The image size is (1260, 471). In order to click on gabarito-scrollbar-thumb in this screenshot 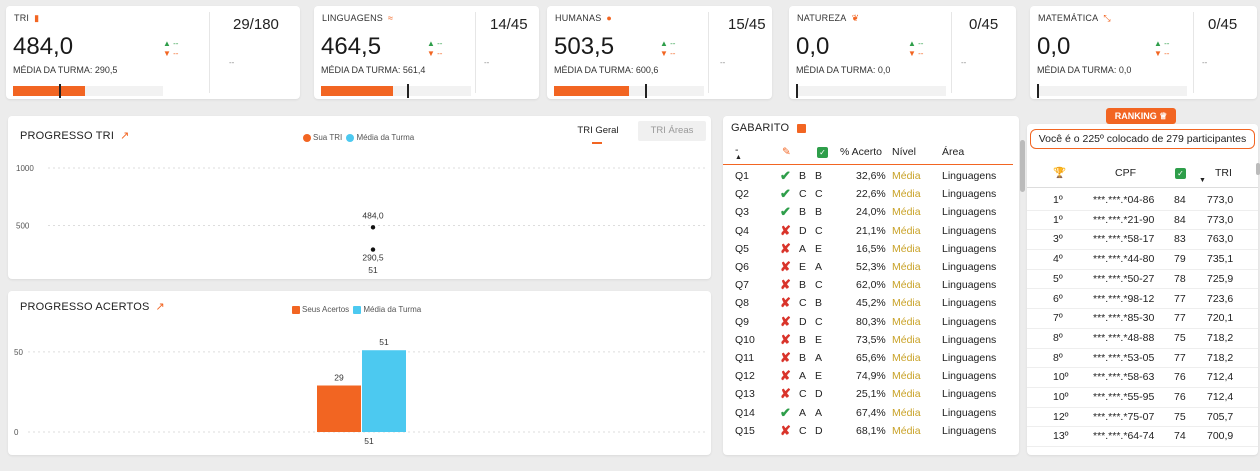, I will do `click(1022, 166)`.